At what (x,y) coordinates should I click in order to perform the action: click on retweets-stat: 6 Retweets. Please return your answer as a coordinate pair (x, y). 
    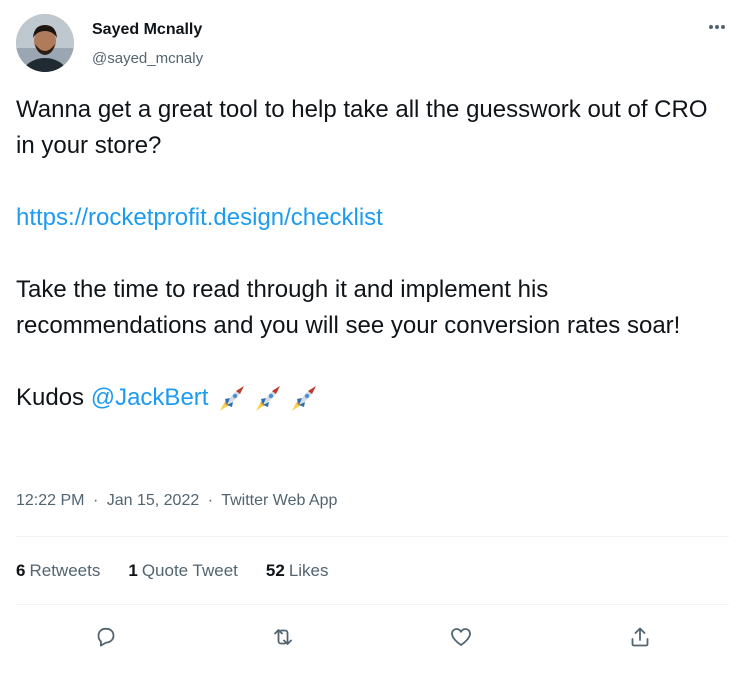
    Looking at the image, I should click on (58, 571).